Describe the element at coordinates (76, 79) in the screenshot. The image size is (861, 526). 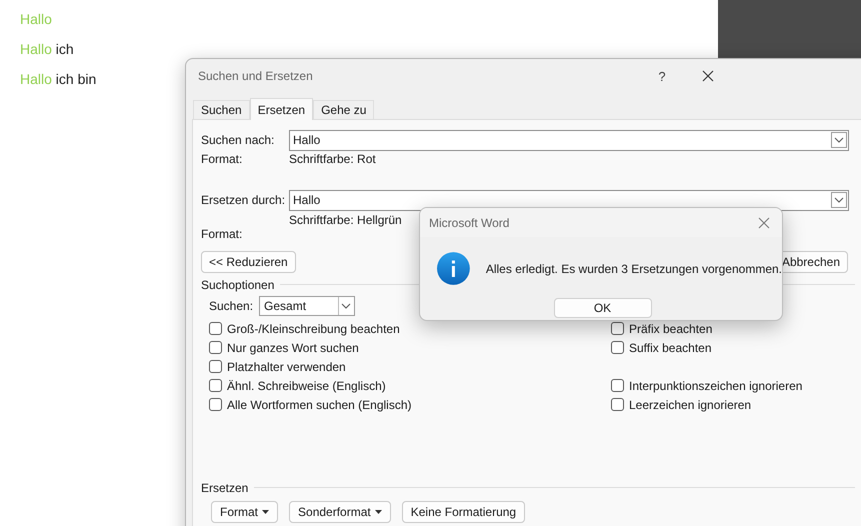
I see `document-text: ich bin` at that location.